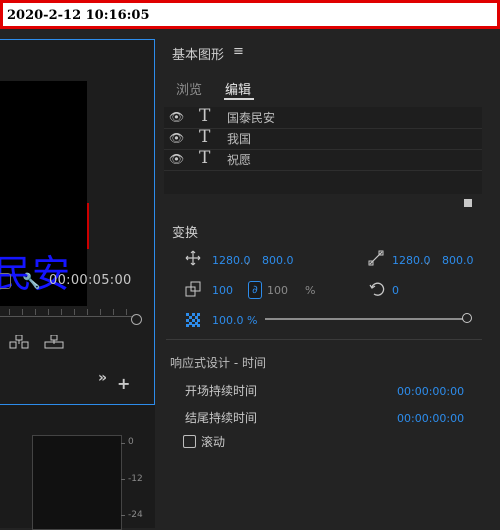 The height and width of the screenshot is (530, 500). What do you see at coordinates (239, 139) in the screenshot?
I see `layer-name: 我国` at bounding box center [239, 139].